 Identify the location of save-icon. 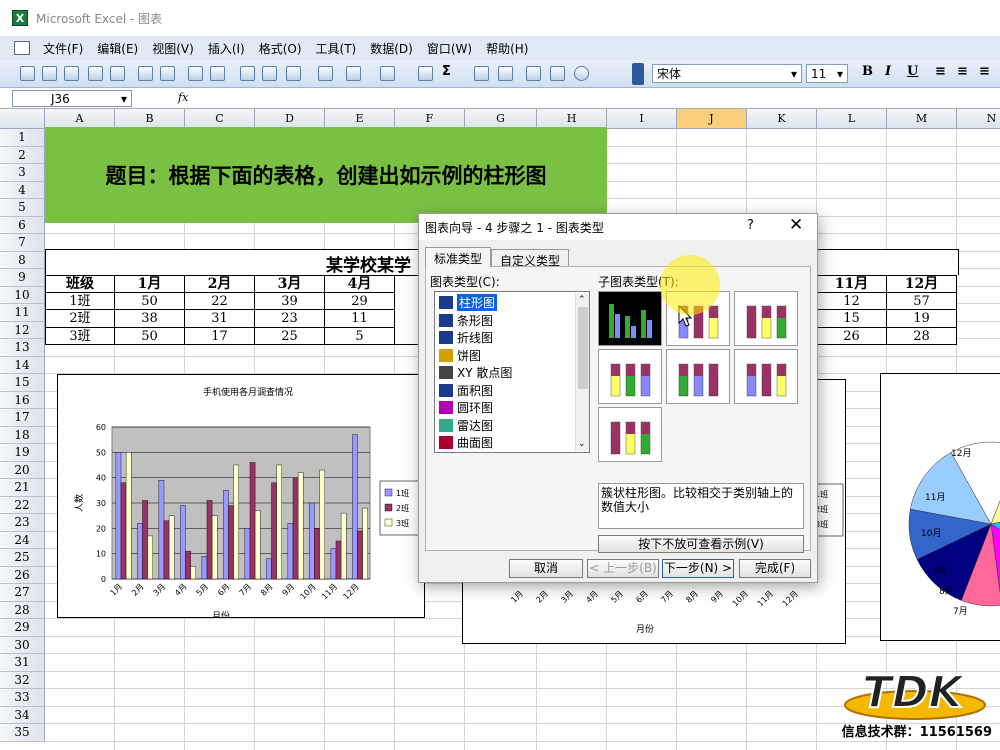
(71, 73).